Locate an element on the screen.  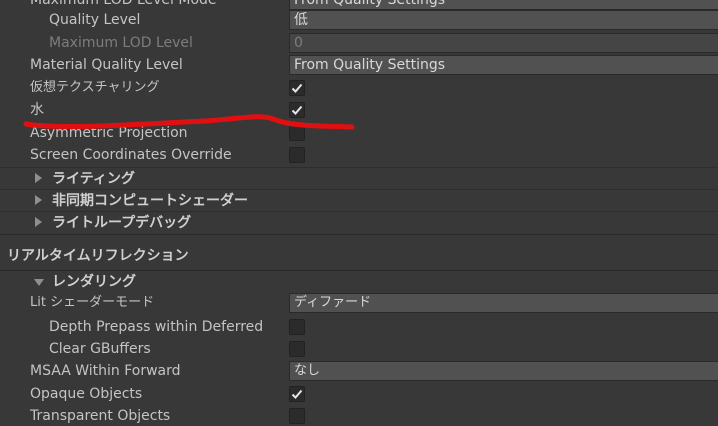
section-title-realtime-reflection: リアルタイムリフレクション is located at coordinates (98, 256).